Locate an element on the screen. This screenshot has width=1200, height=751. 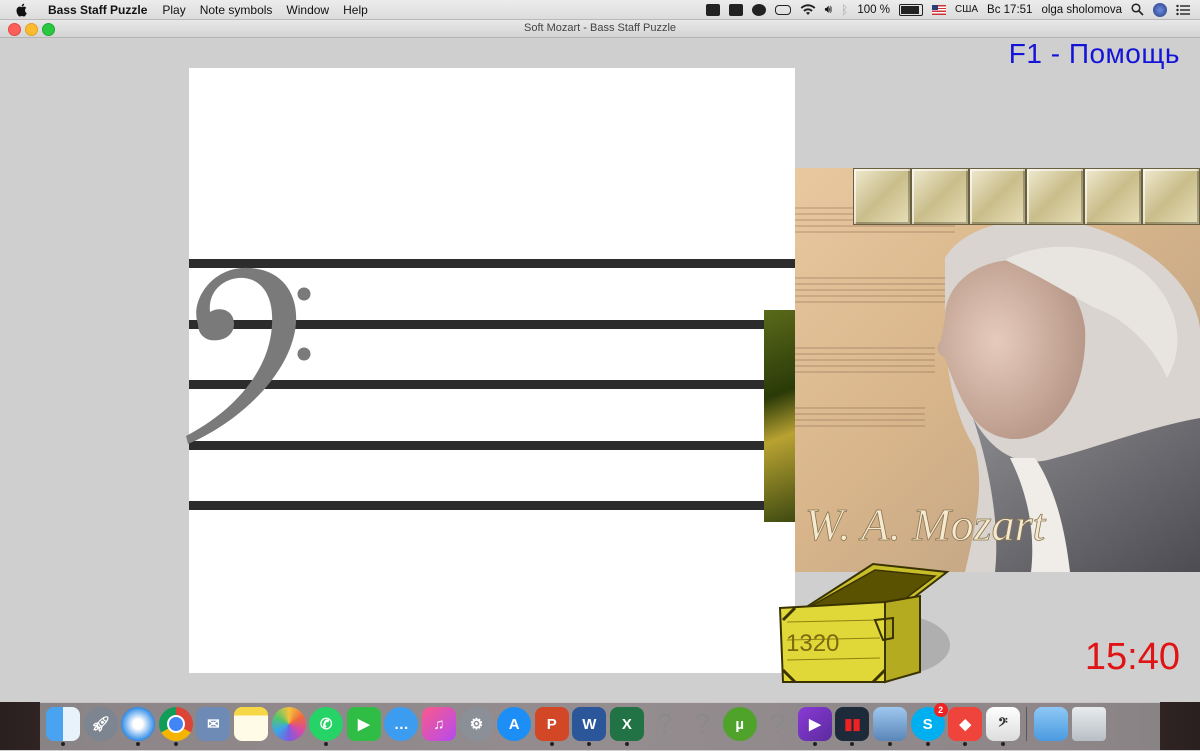
puzzle-piece-fragment is located at coordinates (779, 416).